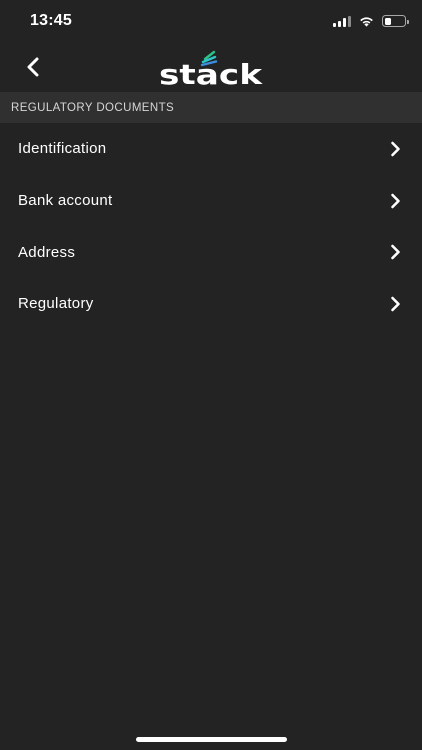  What do you see at coordinates (342, 21) in the screenshot?
I see `cellular-signal-icon` at bounding box center [342, 21].